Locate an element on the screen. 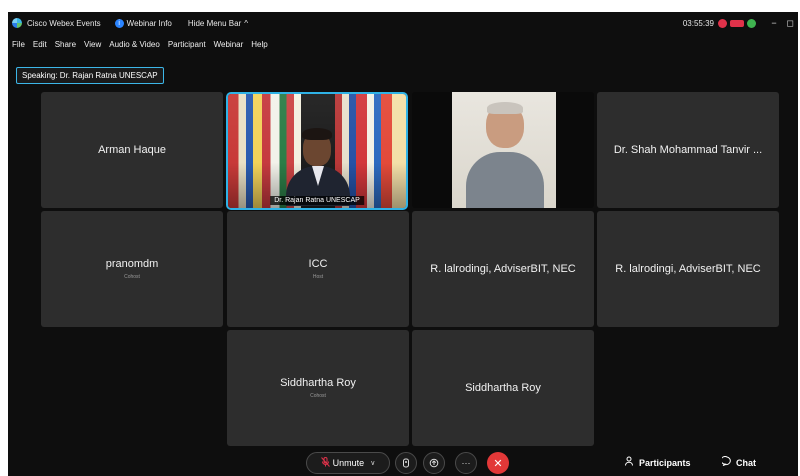  unmute-button: Unmute ∨ is located at coordinates (348, 463).